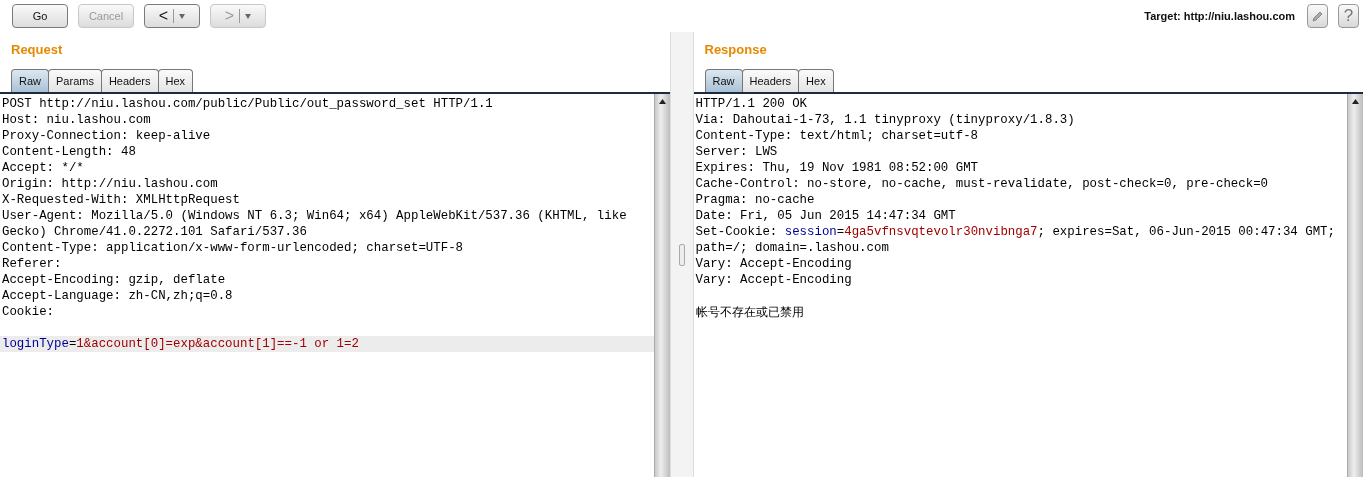 This screenshot has height=477, width=1363. I want to click on text-line: Server: LWS, so click(736, 152).